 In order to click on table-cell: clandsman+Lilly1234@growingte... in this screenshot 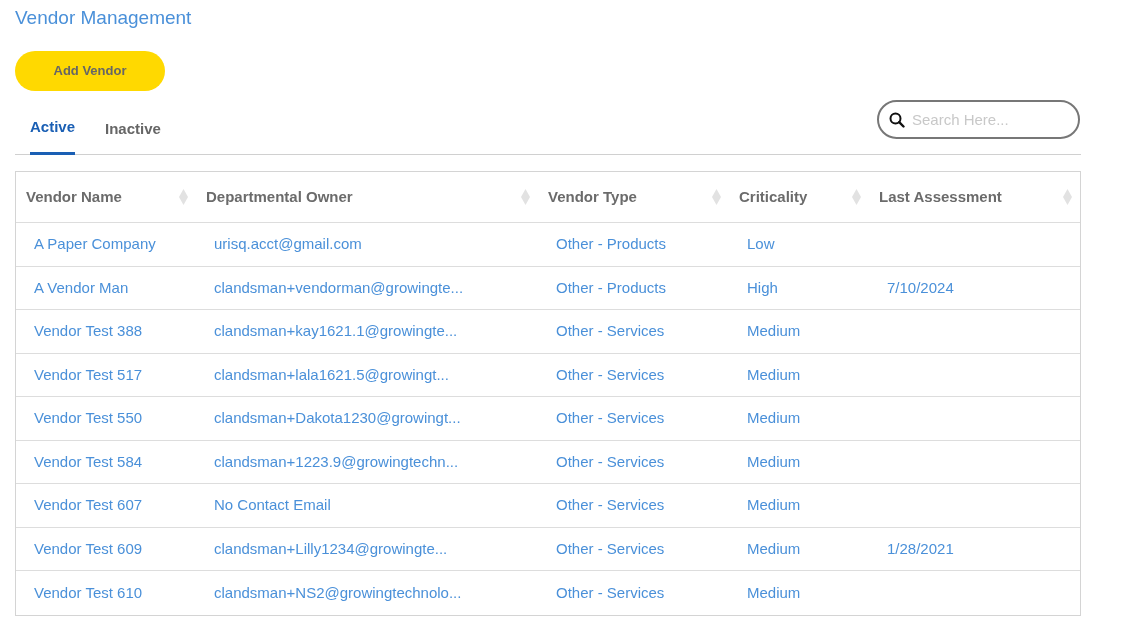, I will do `click(331, 548)`.